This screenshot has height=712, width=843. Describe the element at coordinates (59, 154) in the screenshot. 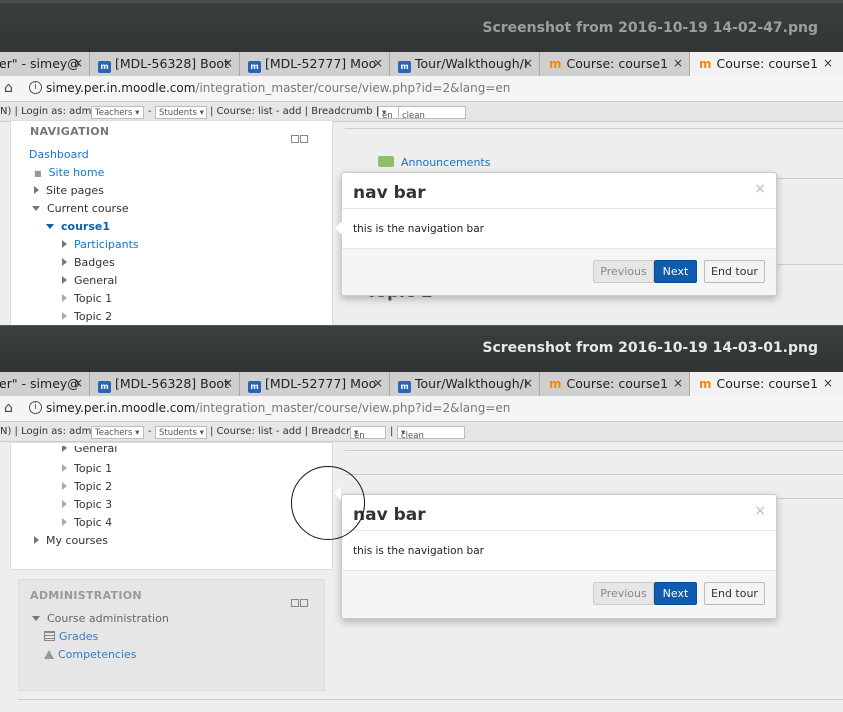

I see `nav-dashboard: Dashboard` at that location.